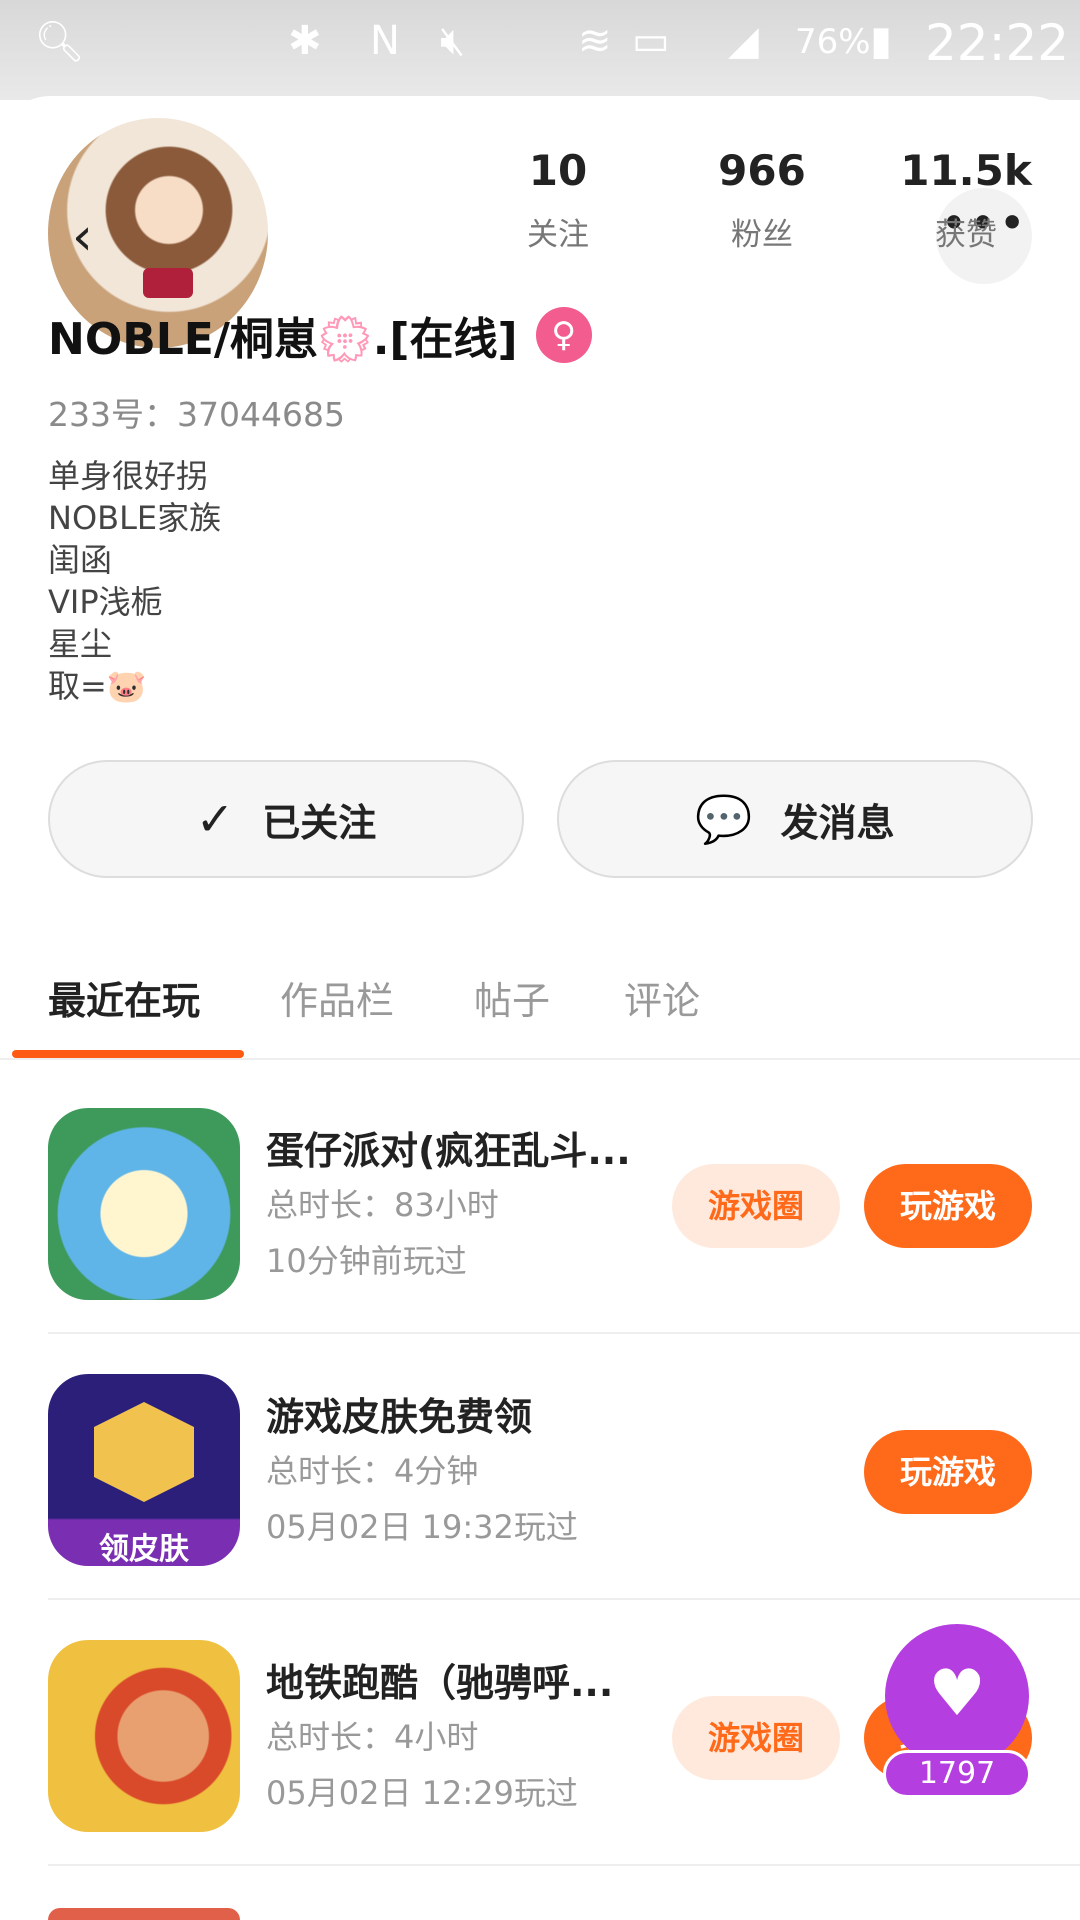 Image resolution: width=1080 pixels, height=1920 pixels. Describe the element at coordinates (144, 1549) in the screenshot. I see `game-icon-label: 领皮肤` at that location.